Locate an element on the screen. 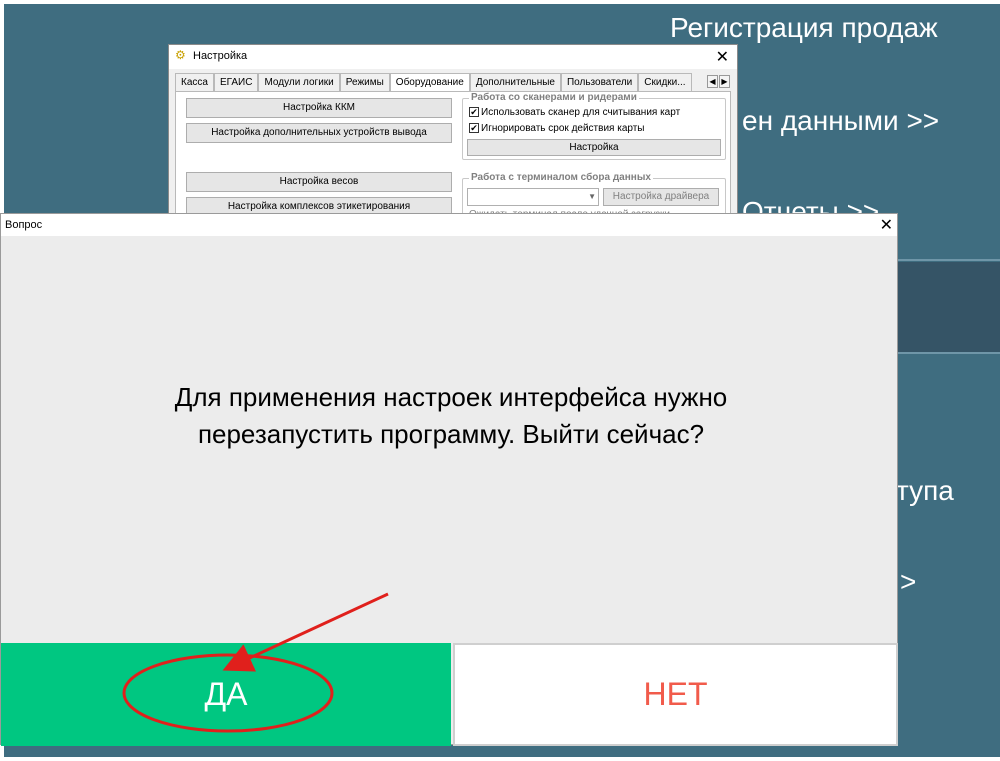 Image resolution: width=1000 pixels, height=761 pixels. use-scanner-label: Использовать сканер для считывания карт is located at coordinates (581, 112).